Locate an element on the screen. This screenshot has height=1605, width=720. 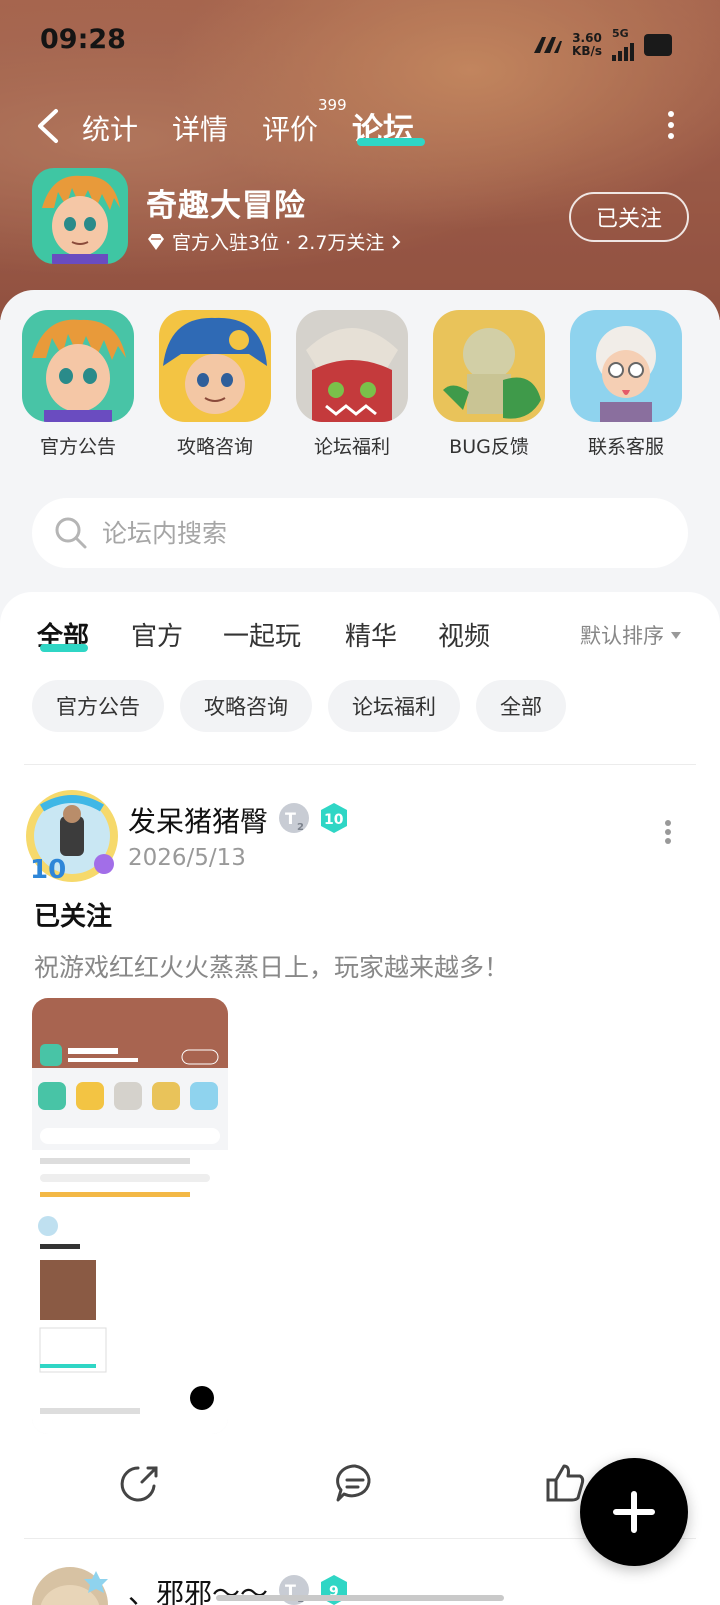
svg-text: T is located at coordinates (290, 818).